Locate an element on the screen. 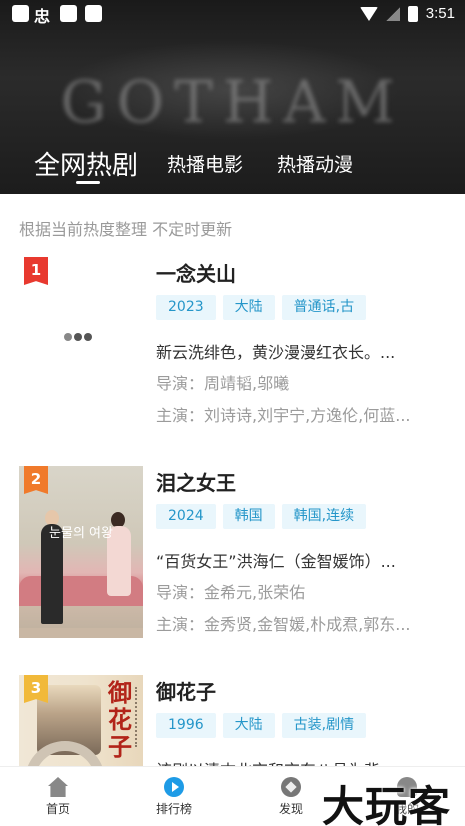 Image resolution: width=465 pixels, height=826 pixels. nav-ranking: 排行榜 is located at coordinates (174, 797).